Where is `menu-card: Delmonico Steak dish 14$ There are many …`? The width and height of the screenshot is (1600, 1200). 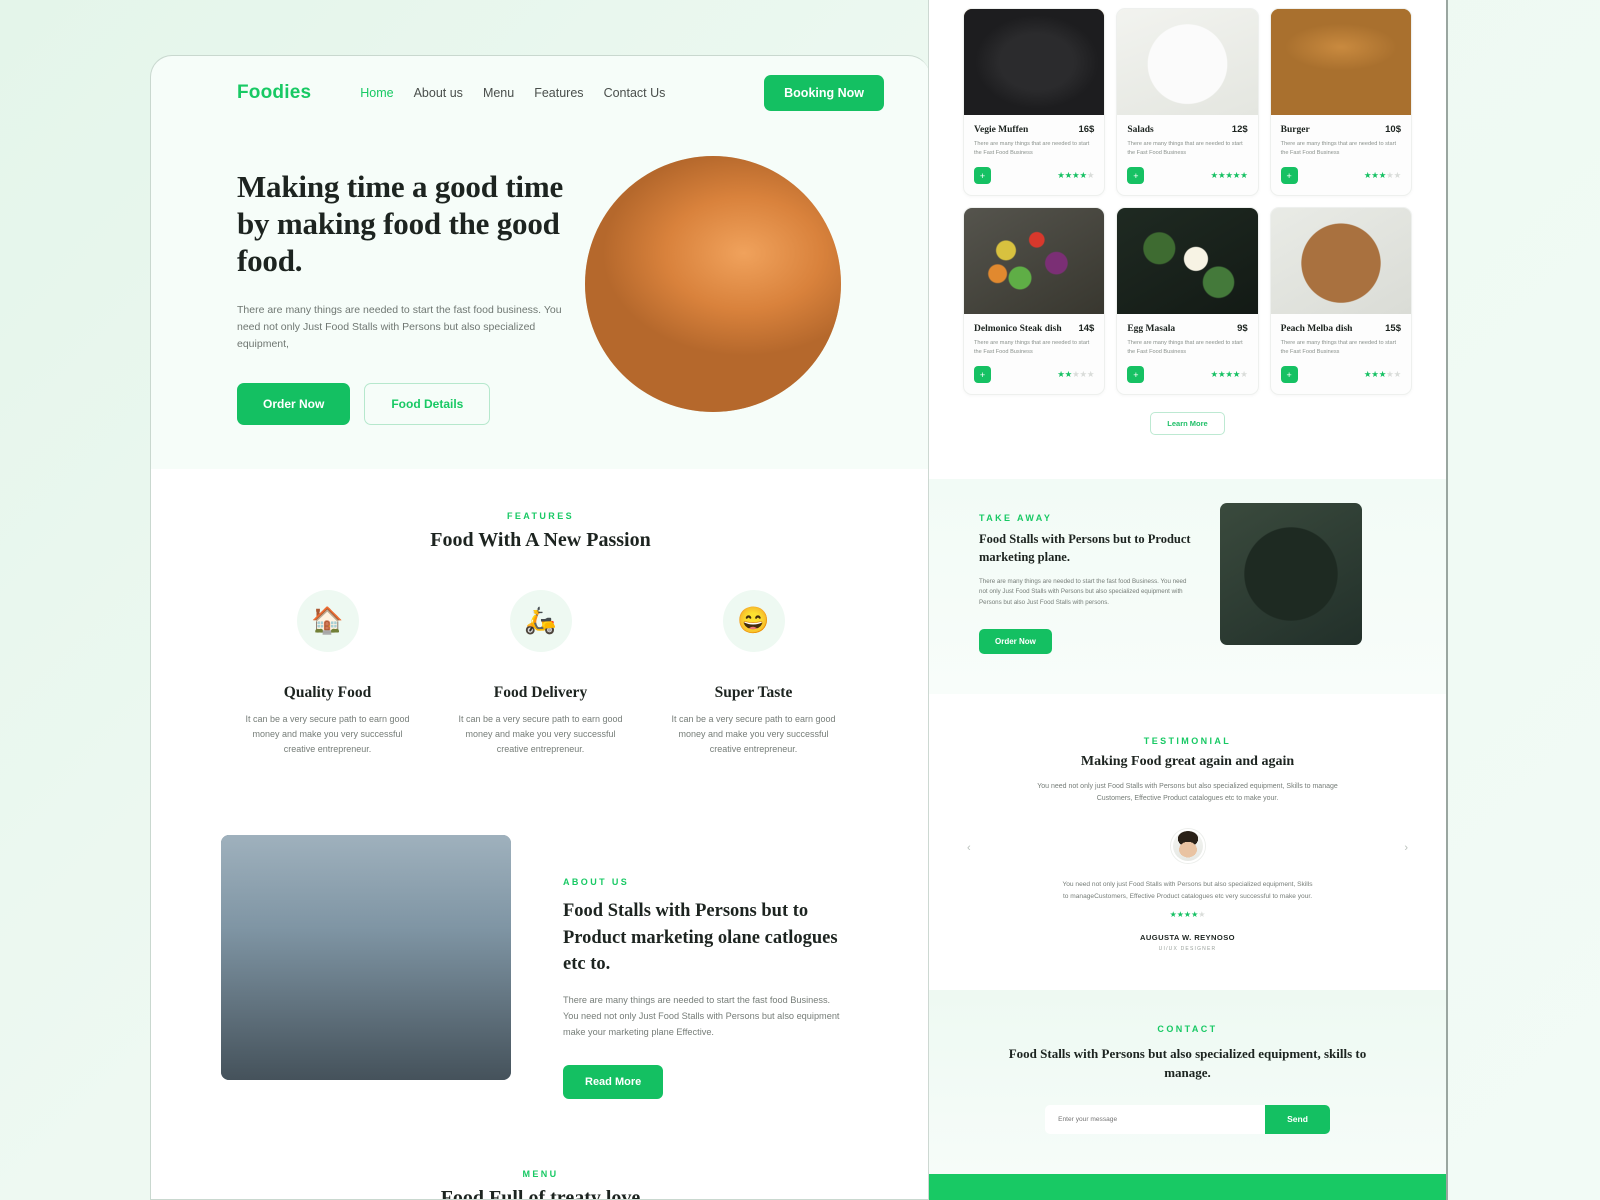
menu-card: Delmonico Steak dish 14$ There are many … is located at coordinates (1034, 301).